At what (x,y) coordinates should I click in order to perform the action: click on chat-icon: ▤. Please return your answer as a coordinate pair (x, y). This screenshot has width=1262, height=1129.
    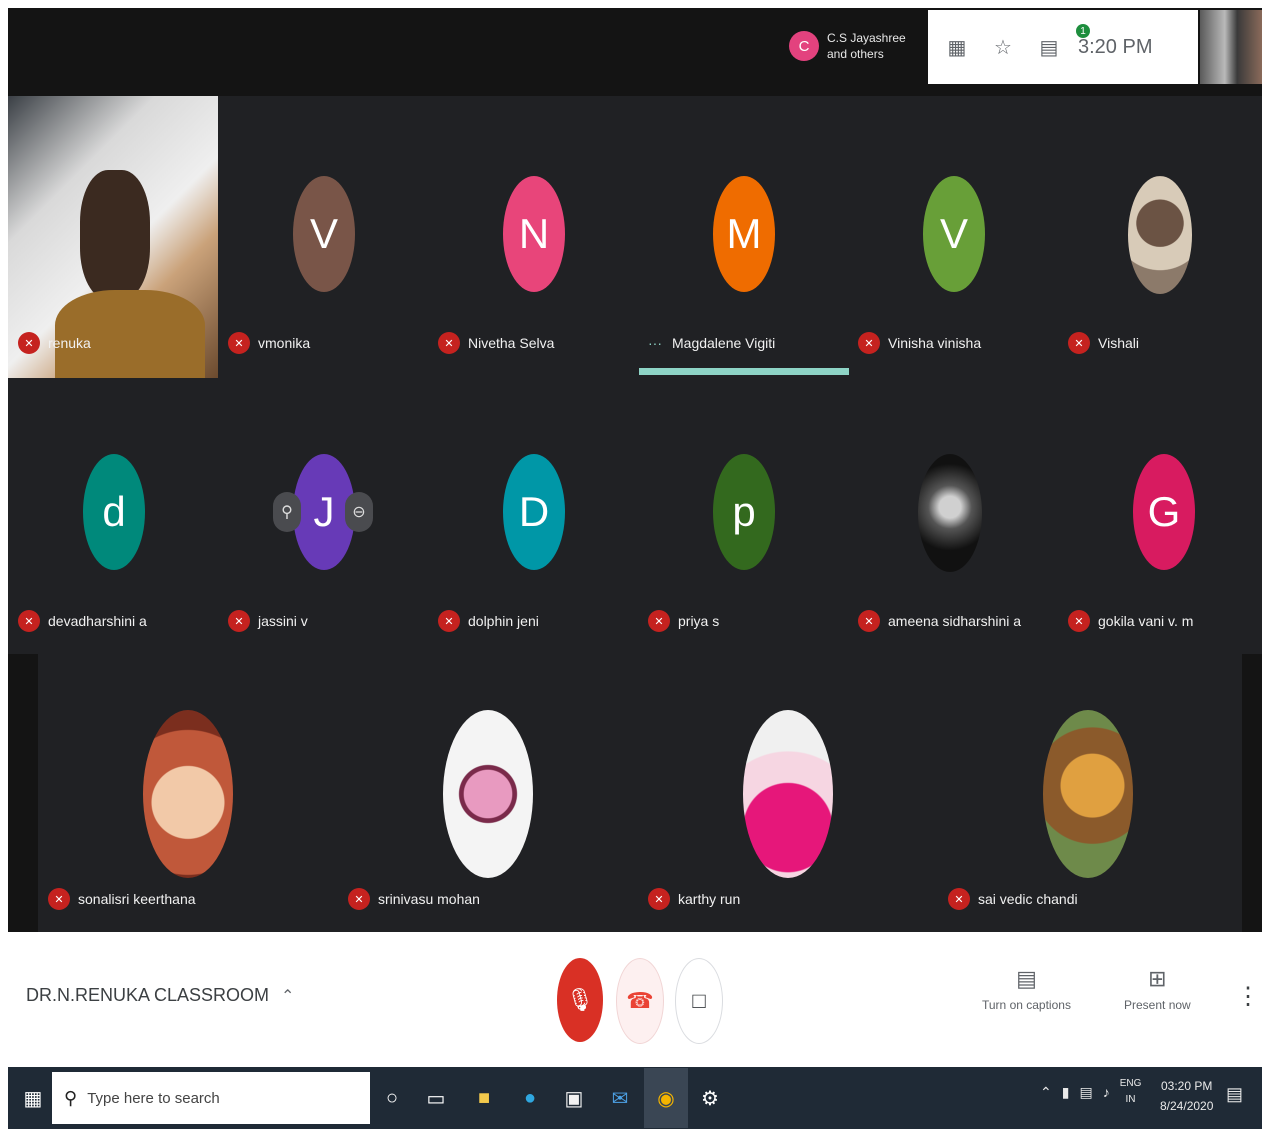
    Looking at the image, I should click on (1049, 47).